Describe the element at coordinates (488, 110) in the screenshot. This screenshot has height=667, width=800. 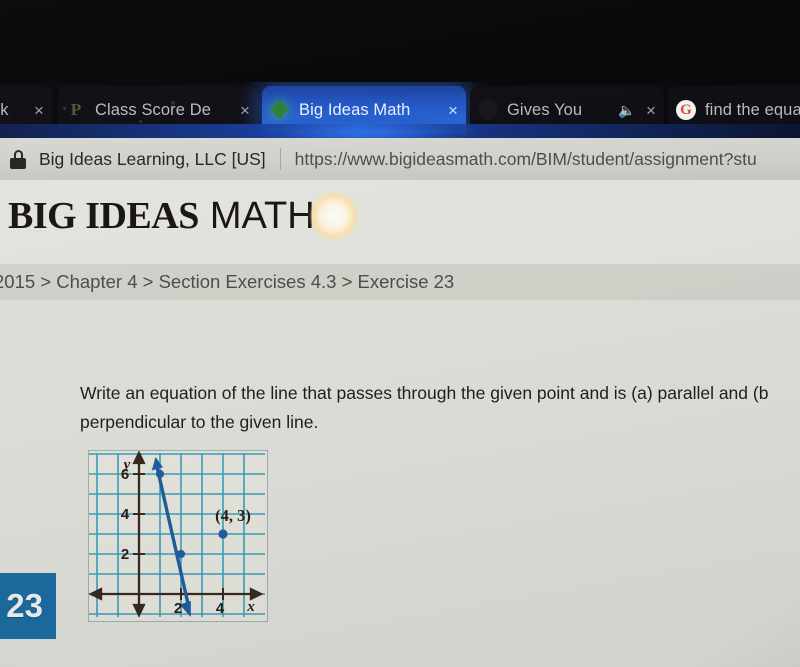
I see `dark-favicon` at that location.